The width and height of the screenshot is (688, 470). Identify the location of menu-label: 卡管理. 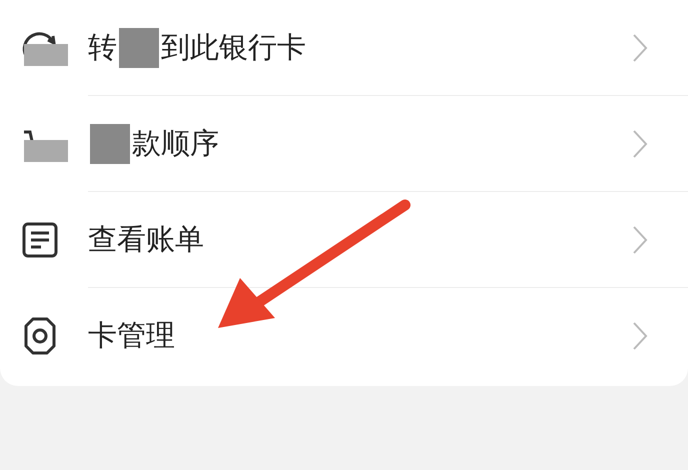
(131, 335).